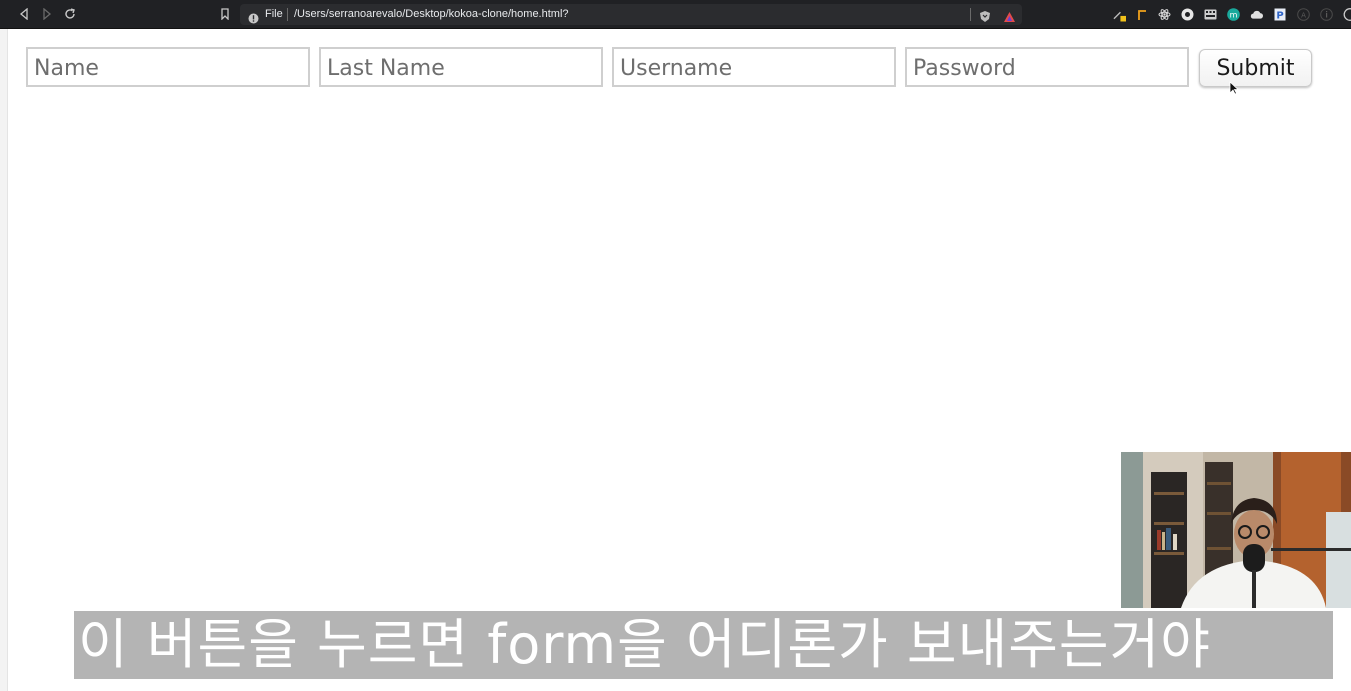 The width and height of the screenshot is (1351, 691). I want to click on url-scheme-label: File, so click(274, 14).